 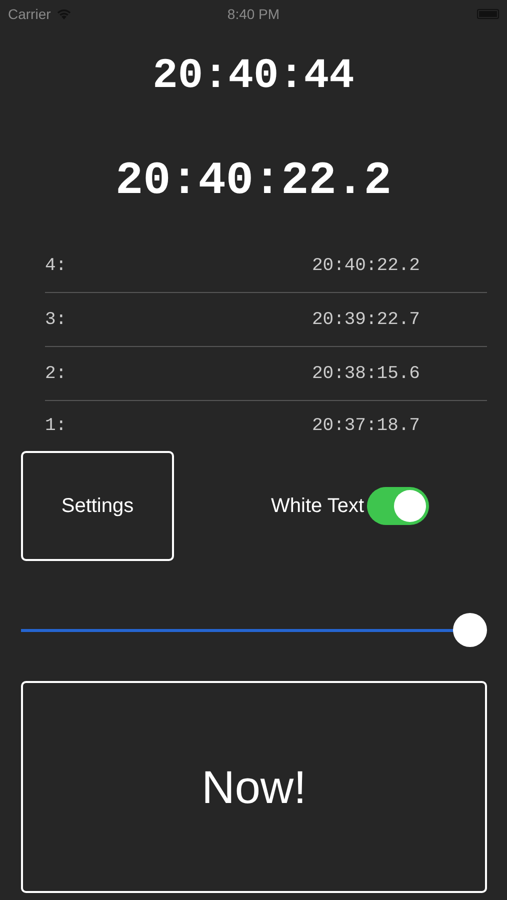 What do you see at coordinates (254, 630) in the screenshot?
I see `slider` at bounding box center [254, 630].